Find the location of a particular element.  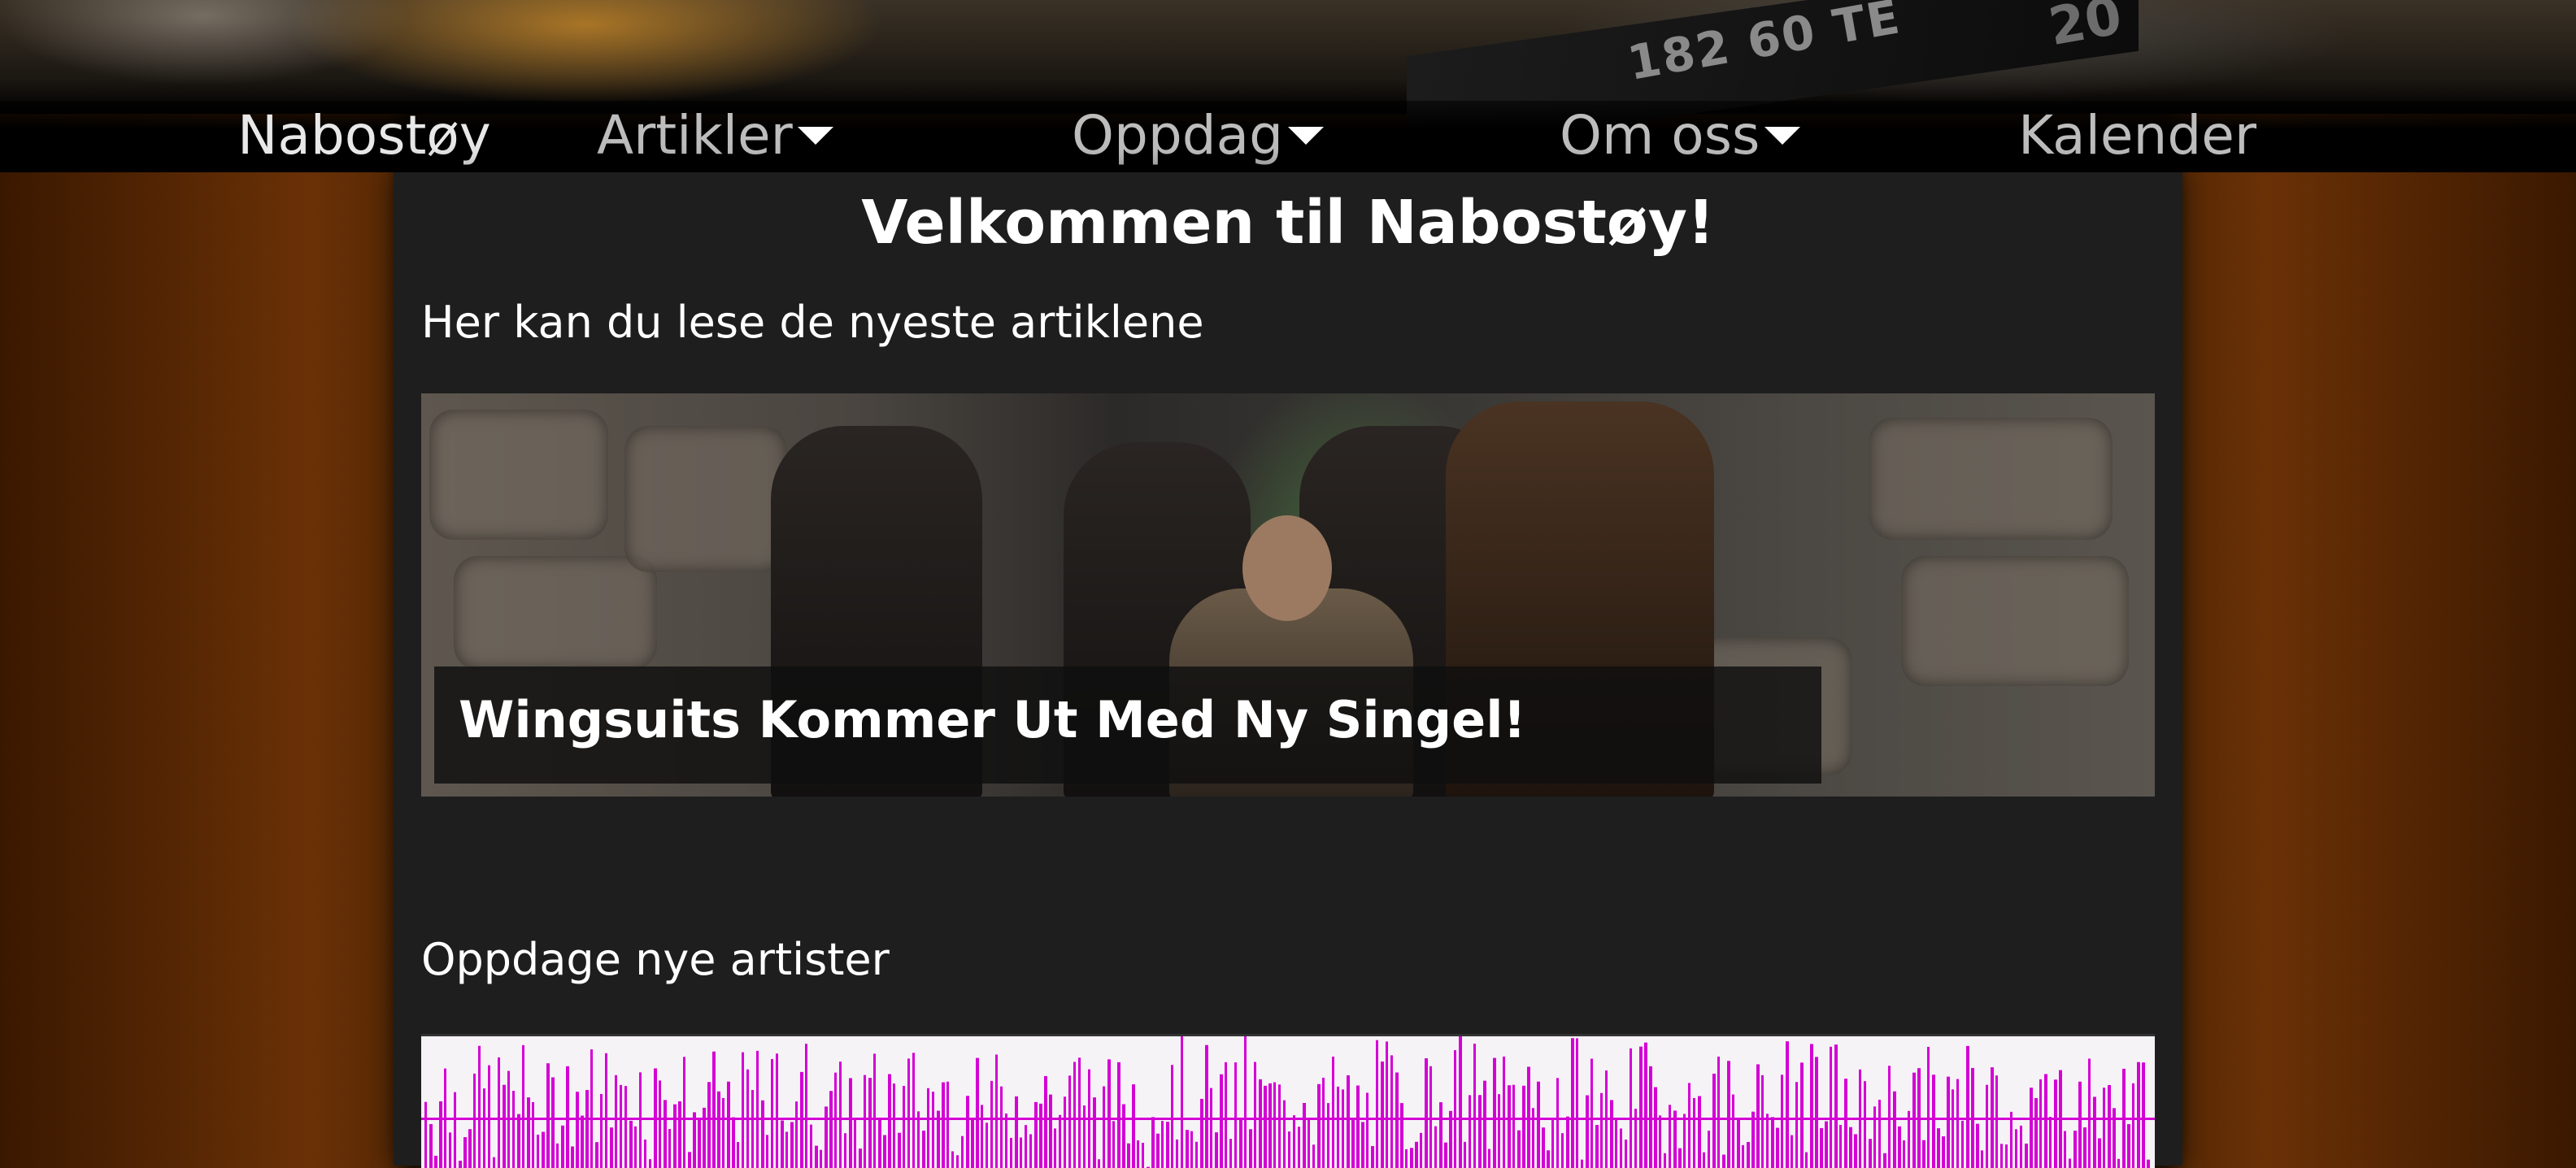

featured-article-title: Wingsuits Kommer Ut Med Ny Singel! is located at coordinates (993, 720).